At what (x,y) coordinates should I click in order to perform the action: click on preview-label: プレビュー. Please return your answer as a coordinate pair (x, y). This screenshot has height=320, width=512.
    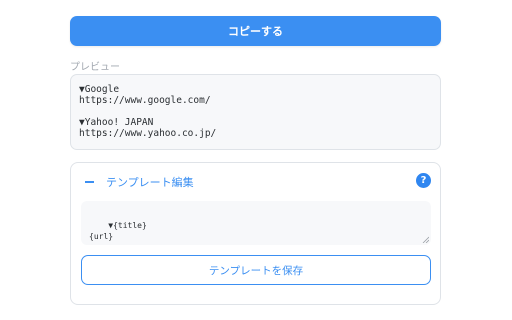
    Looking at the image, I should click on (95, 67).